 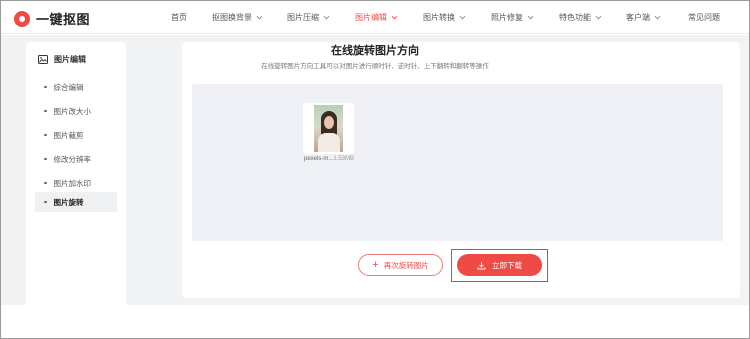 I want to click on download-label: 立即下载, so click(x=507, y=265).